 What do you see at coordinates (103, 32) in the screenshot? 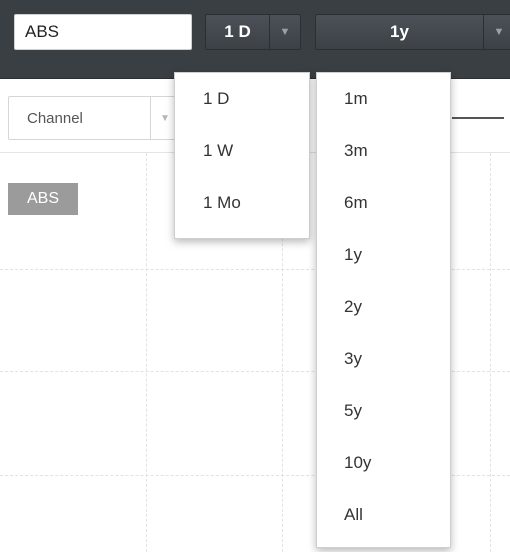
I see `symbol-input` at bounding box center [103, 32].